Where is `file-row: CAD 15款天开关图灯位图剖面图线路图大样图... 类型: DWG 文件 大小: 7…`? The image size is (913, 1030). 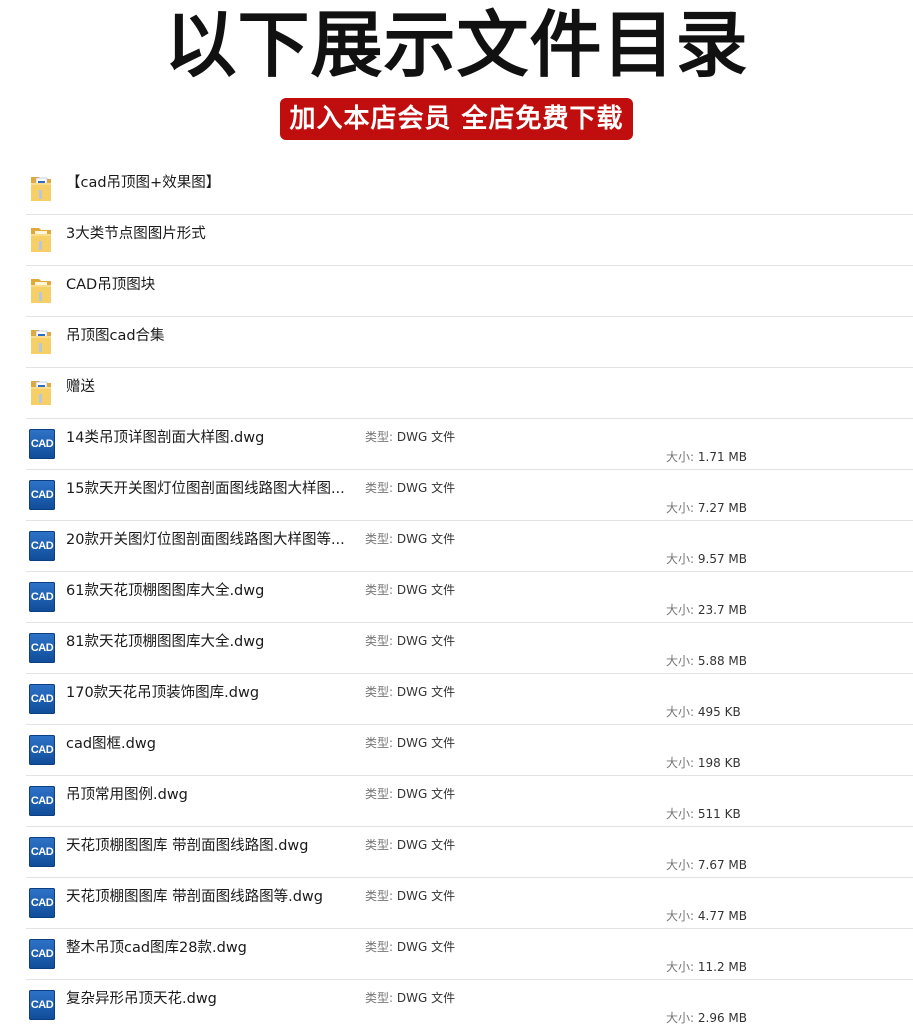 file-row: CAD 15款天开关图灯位图剖面图线路图大样图... 类型: DWG 文件 大小: 7… is located at coordinates (469, 495).